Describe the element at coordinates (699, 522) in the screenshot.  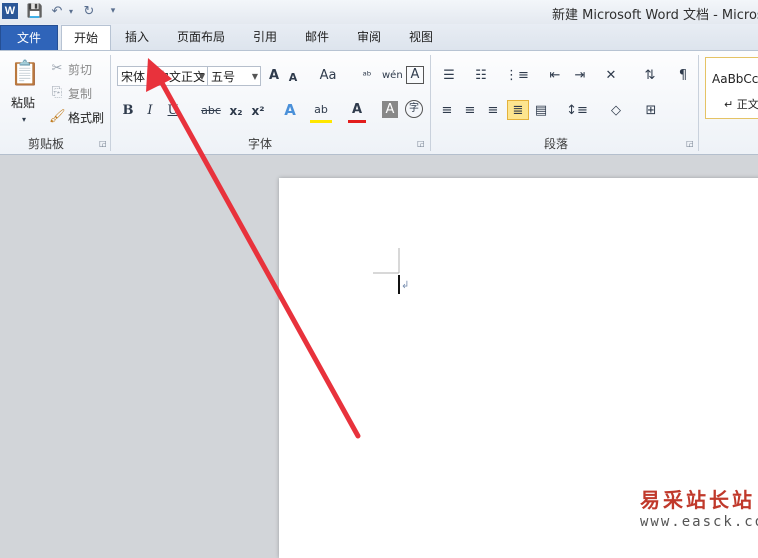
I see `watermark-url: www.easck.com` at that location.